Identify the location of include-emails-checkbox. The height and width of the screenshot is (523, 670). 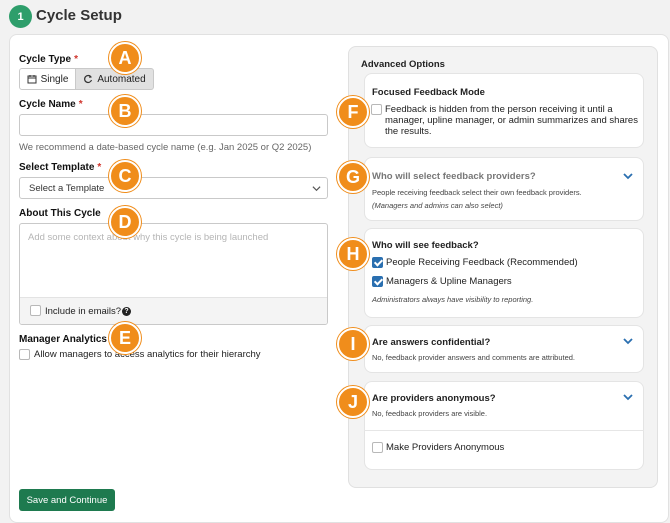
(35, 310).